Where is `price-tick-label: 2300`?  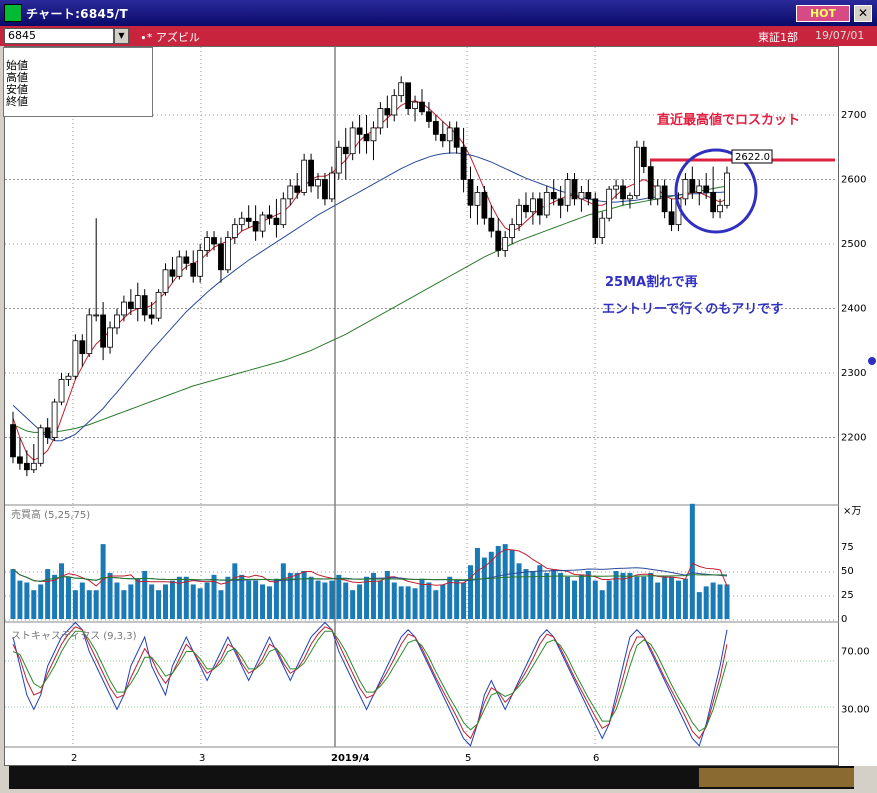
price-tick-label: 2300 is located at coordinates (853, 373).